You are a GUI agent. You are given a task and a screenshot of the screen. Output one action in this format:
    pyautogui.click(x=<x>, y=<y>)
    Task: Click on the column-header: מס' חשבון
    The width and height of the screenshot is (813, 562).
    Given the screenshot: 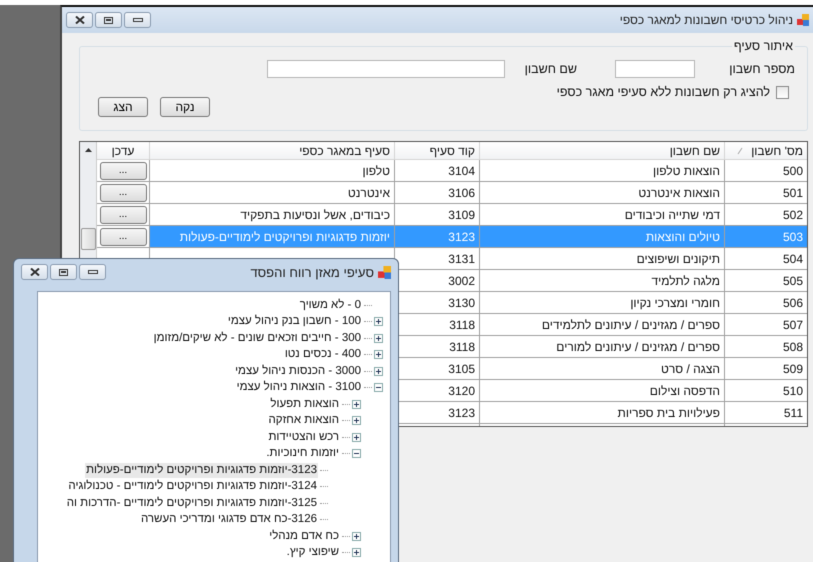 What is the action you would take?
    pyautogui.click(x=765, y=151)
    